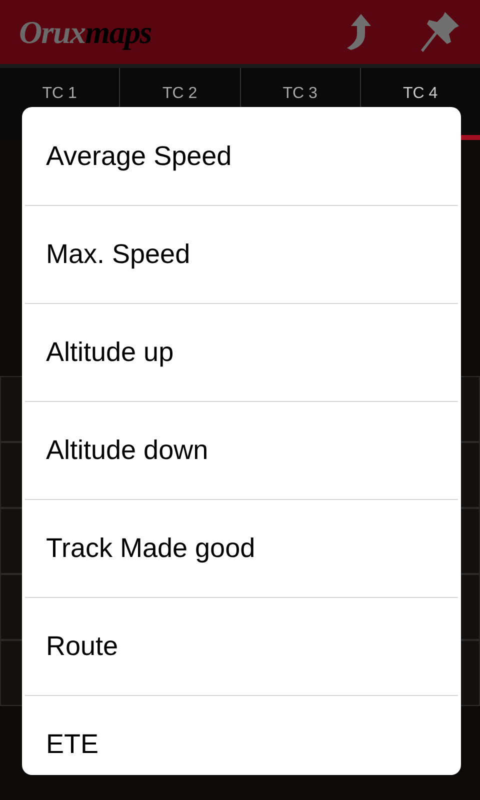 This screenshot has width=480, height=800. I want to click on app-logo: Oruxmaps, so click(85, 32).